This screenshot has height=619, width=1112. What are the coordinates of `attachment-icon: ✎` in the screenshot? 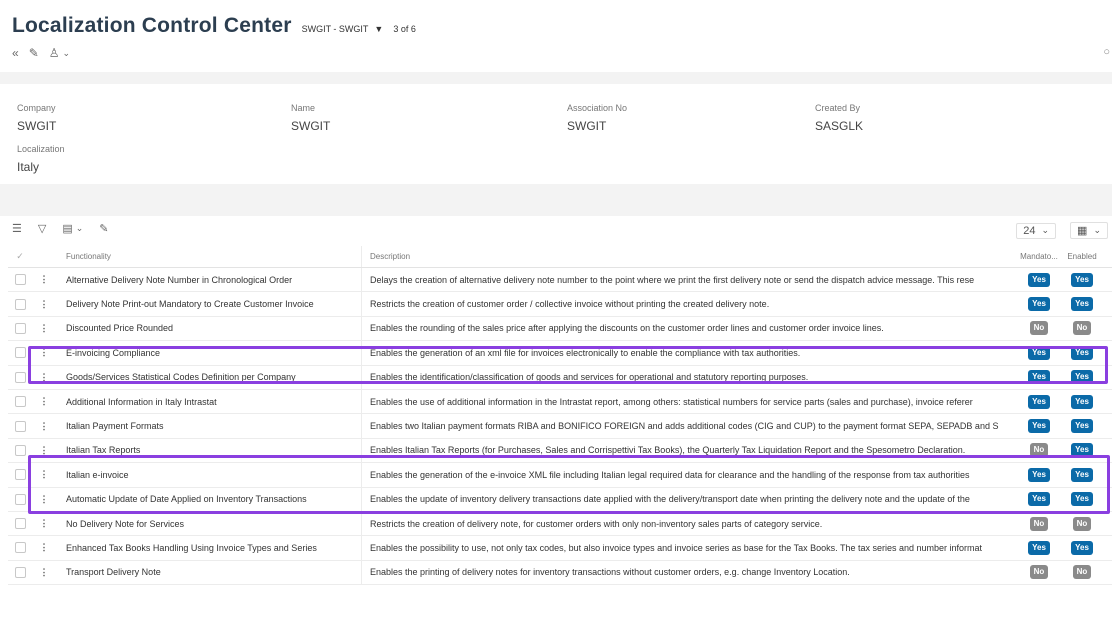 It's located at (34, 53).